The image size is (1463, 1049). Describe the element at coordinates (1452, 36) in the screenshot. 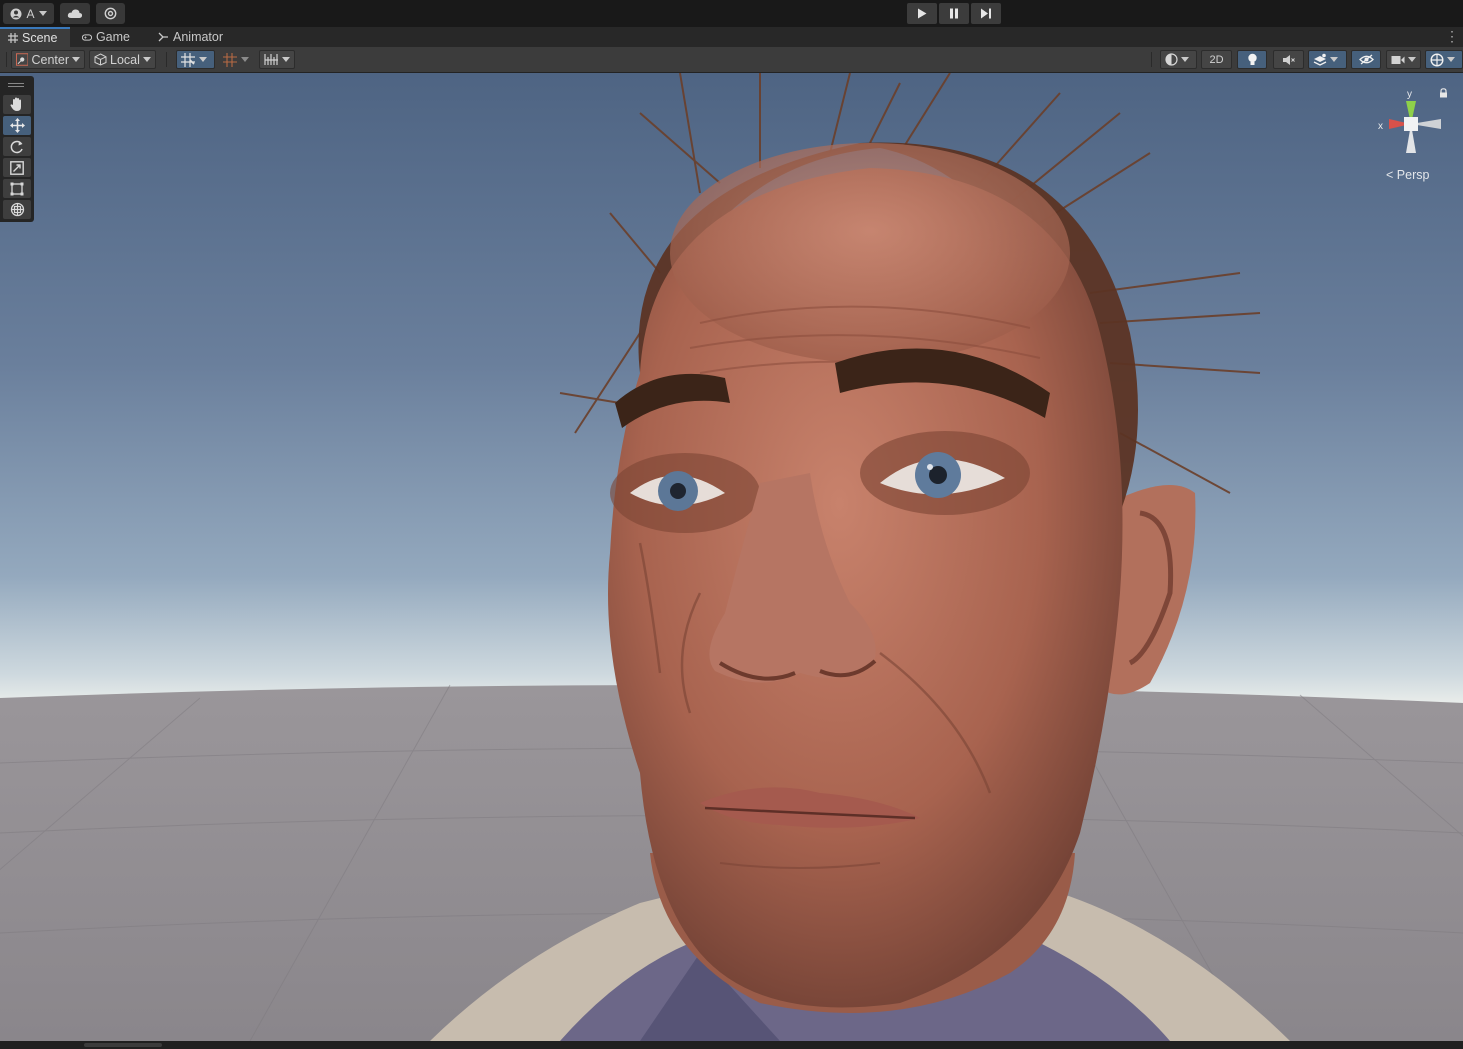

I see `more-options-icon: ⋮` at that location.